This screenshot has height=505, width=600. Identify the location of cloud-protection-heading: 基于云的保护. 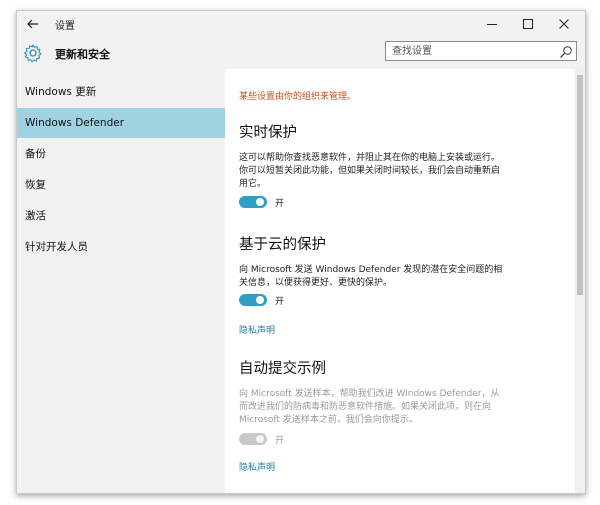
(282, 245).